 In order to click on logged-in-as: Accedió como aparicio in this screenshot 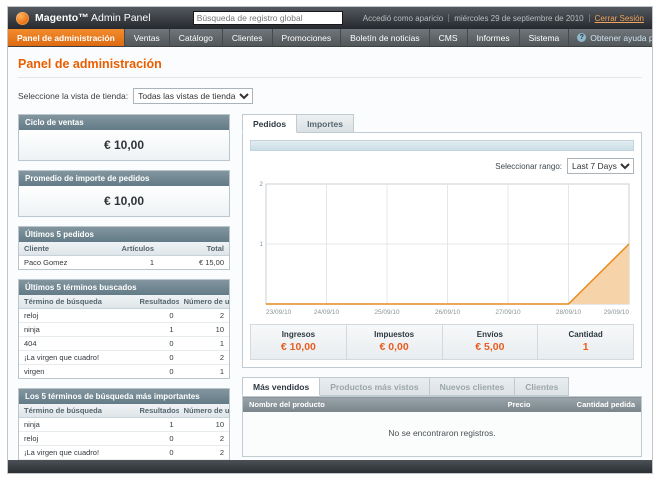, I will do `click(403, 18)`.